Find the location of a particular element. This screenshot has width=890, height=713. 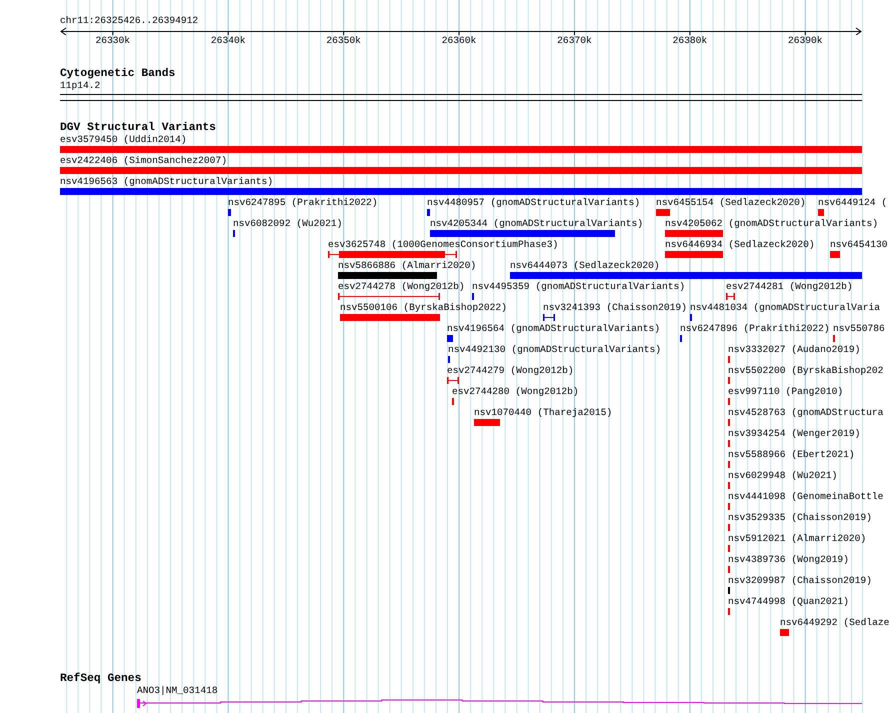

variant-label: nsv1070440 (Thareja2015) is located at coordinates (543, 413).